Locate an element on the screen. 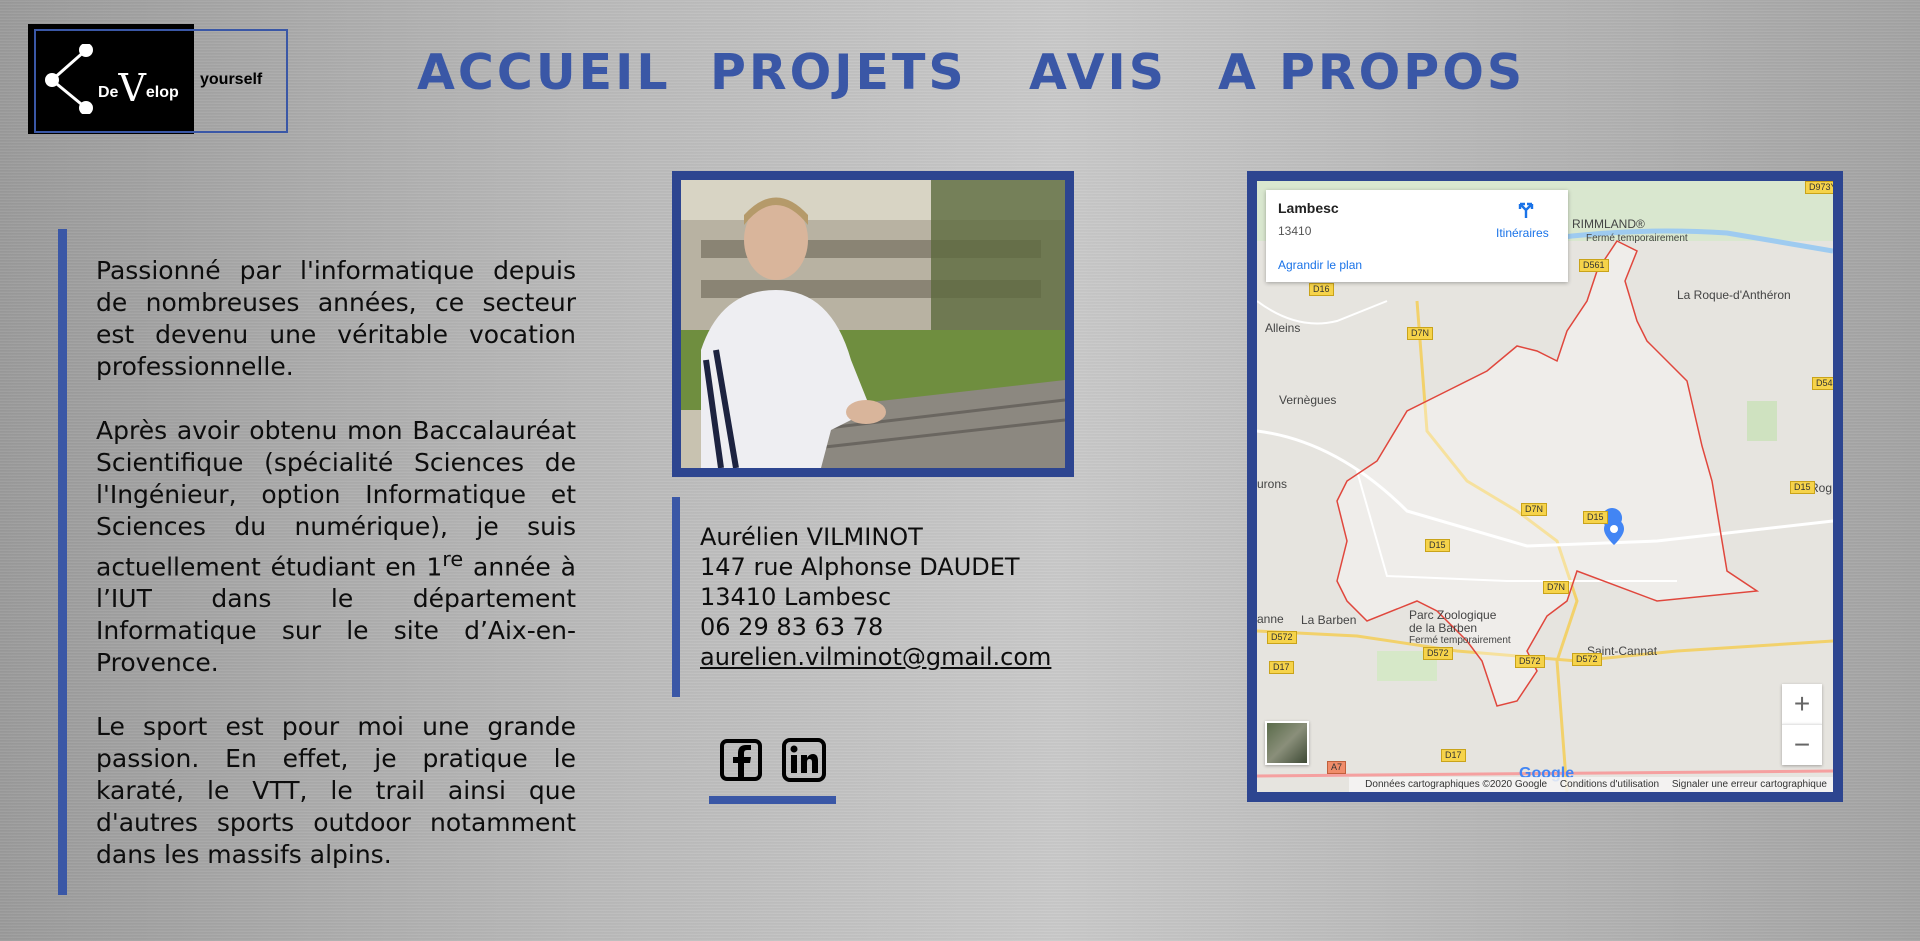 The image size is (1920, 941). map-place: Alleins is located at coordinates (1283, 328).